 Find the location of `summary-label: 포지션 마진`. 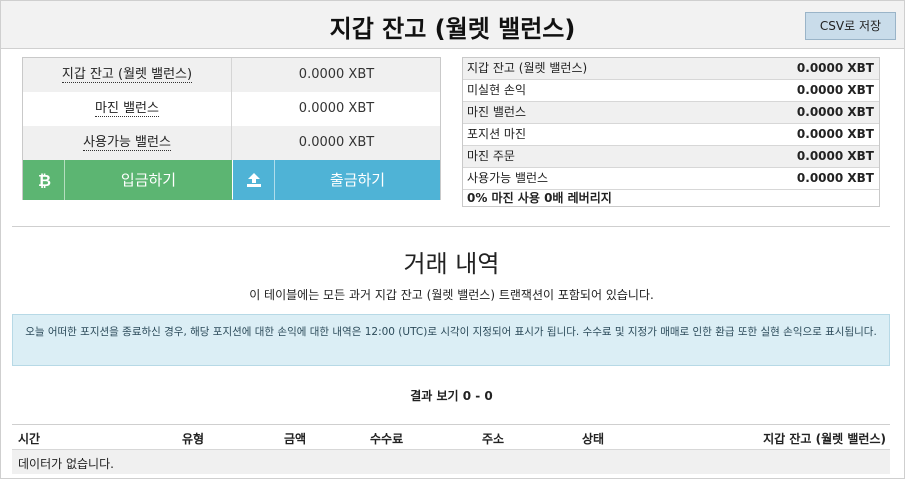

summary-label: 포지션 마진 is located at coordinates (497, 134).